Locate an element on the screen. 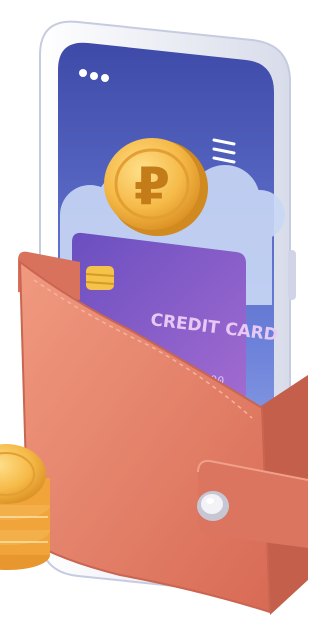 The width and height of the screenshot is (321, 628). phone-side-button is located at coordinates (292, 275).